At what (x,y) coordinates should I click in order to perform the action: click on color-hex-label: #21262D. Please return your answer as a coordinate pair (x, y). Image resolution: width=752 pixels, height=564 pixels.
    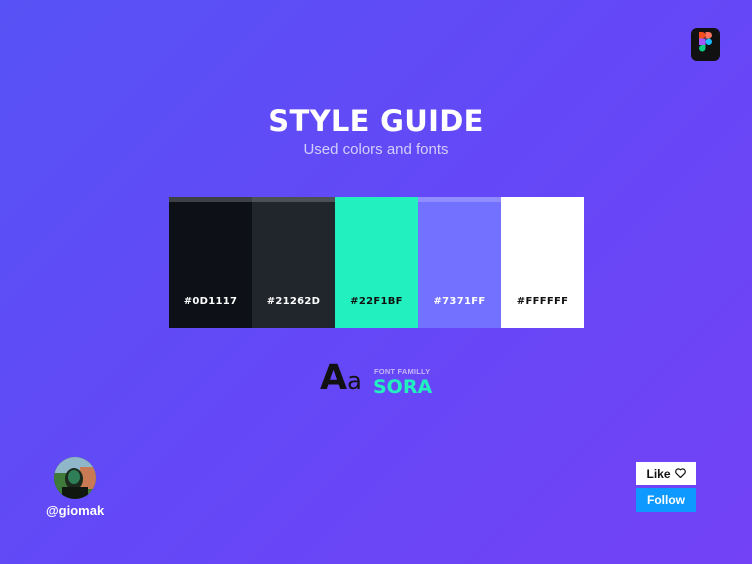
    Looking at the image, I should click on (293, 301).